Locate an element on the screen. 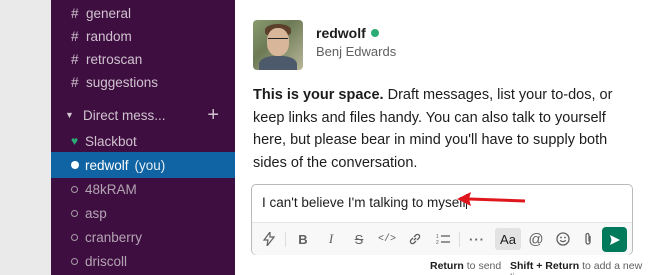 Image resolution: width=650 pixels, height=275 pixels. newline-hint: Shift + Return to add a new line is located at coordinates (580, 267).